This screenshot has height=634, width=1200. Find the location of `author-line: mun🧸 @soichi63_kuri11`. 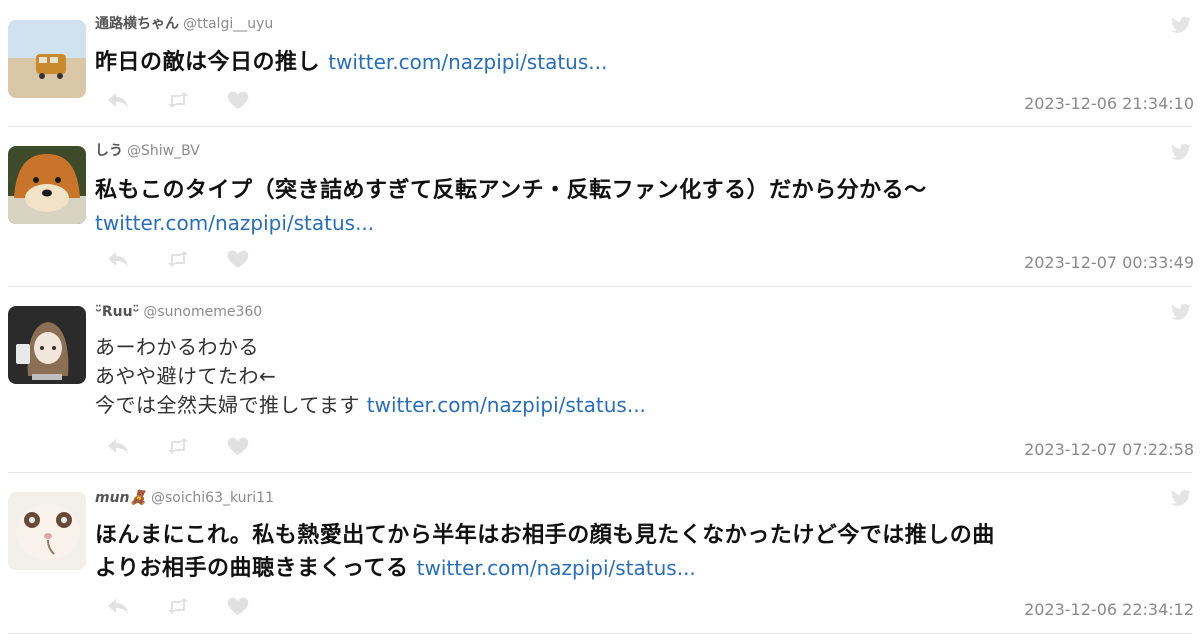

author-line: mun🧸 @soichi63_kuri11 is located at coordinates (184, 498).